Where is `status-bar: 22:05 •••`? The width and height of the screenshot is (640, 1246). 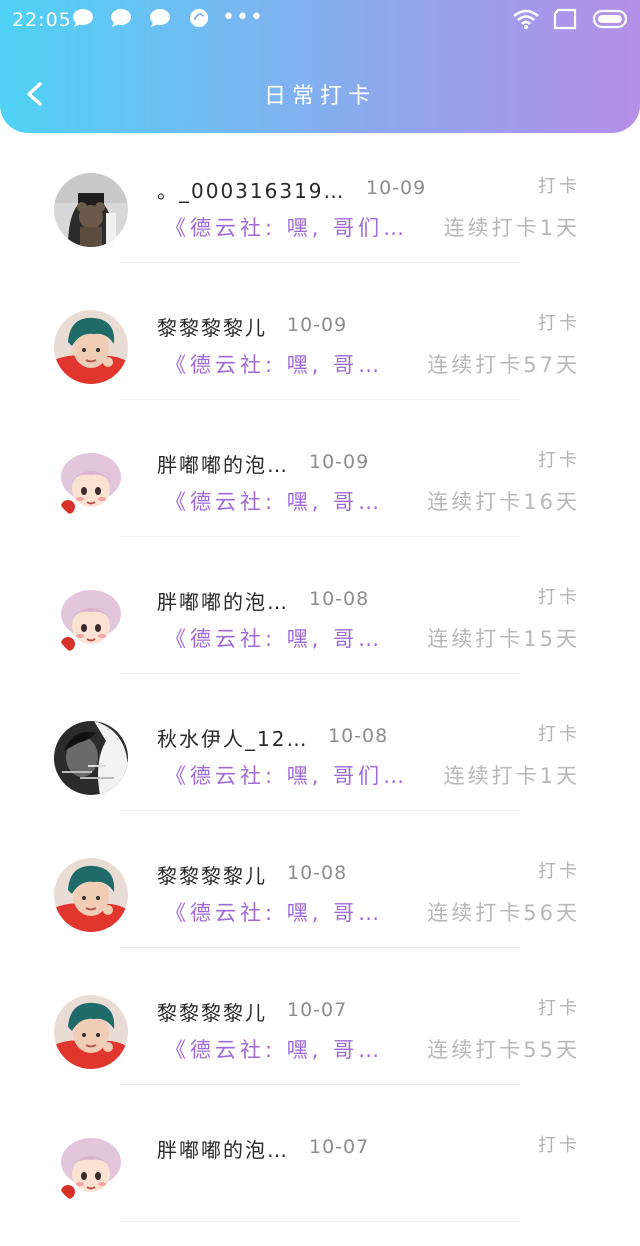
status-bar: 22:05 ••• is located at coordinates (320, 20).